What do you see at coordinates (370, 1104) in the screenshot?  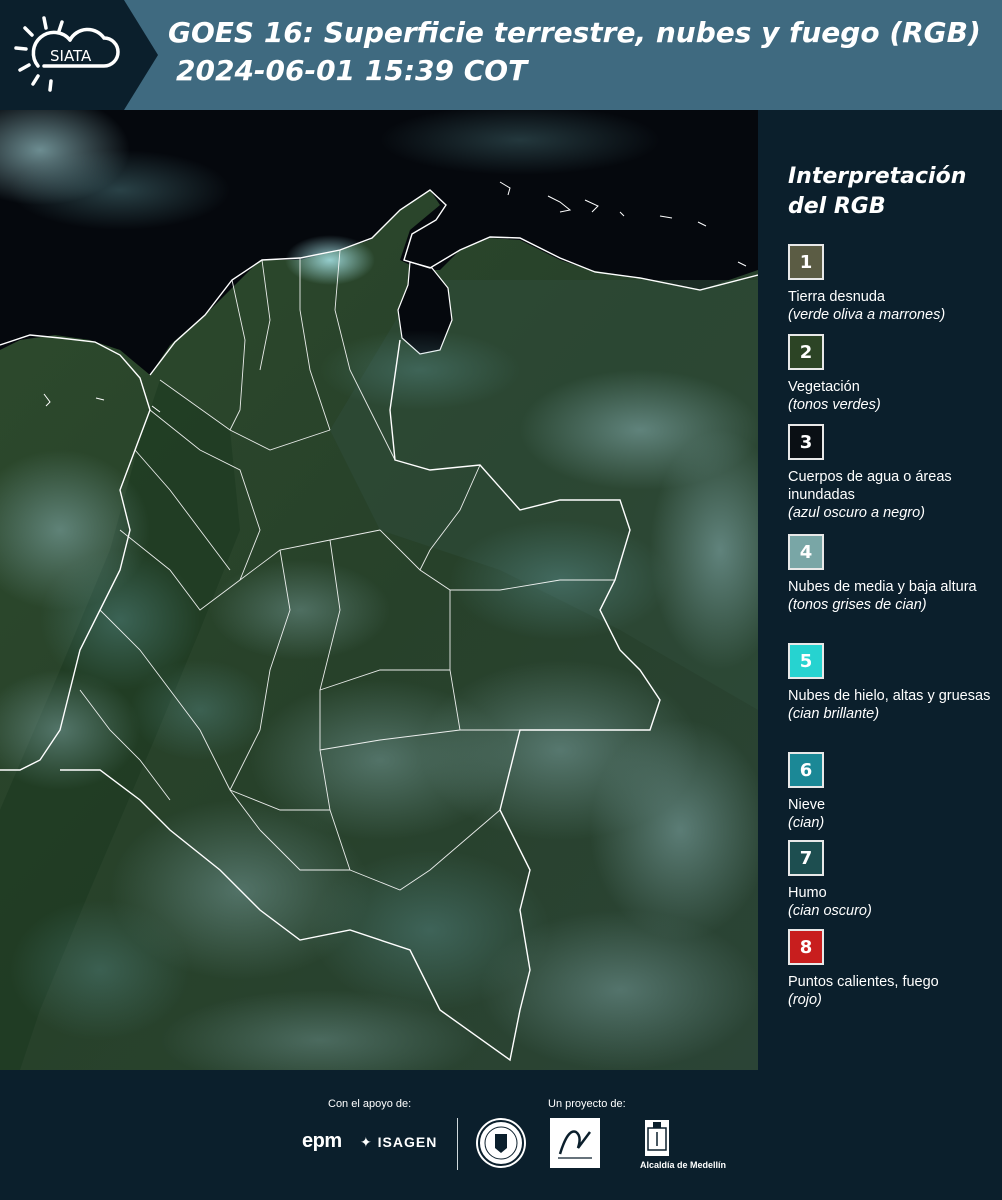 I see `support-label: Con el apoyo de:` at bounding box center [370, 1104].